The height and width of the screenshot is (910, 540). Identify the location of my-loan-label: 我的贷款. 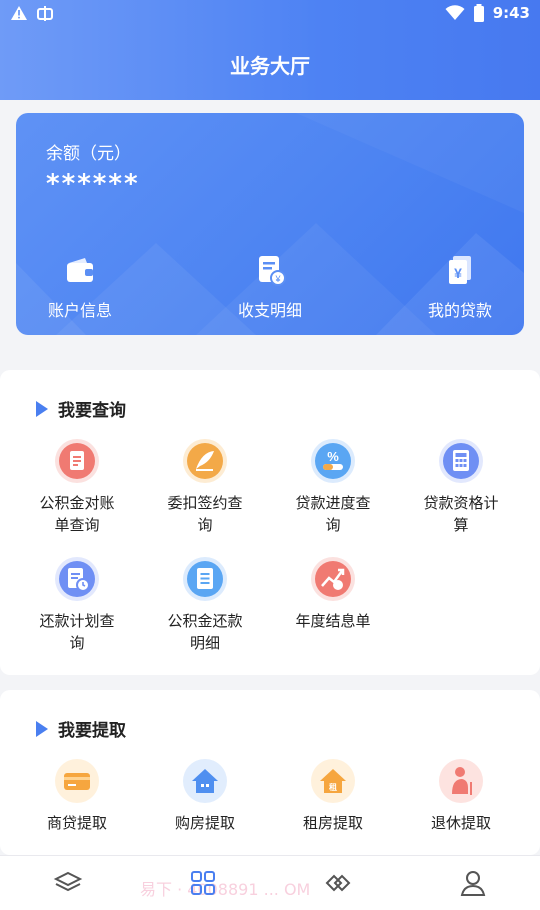
(459, 310).